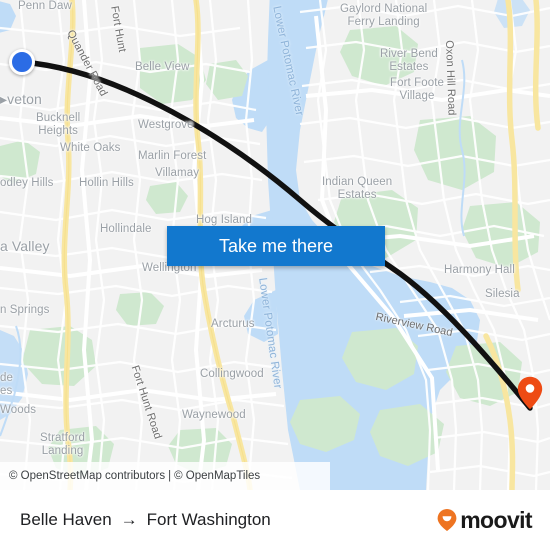  Describe the element at coordinates (66, 519) in the screenshot. I see `route-origin-label: Belle Haven` at that location.